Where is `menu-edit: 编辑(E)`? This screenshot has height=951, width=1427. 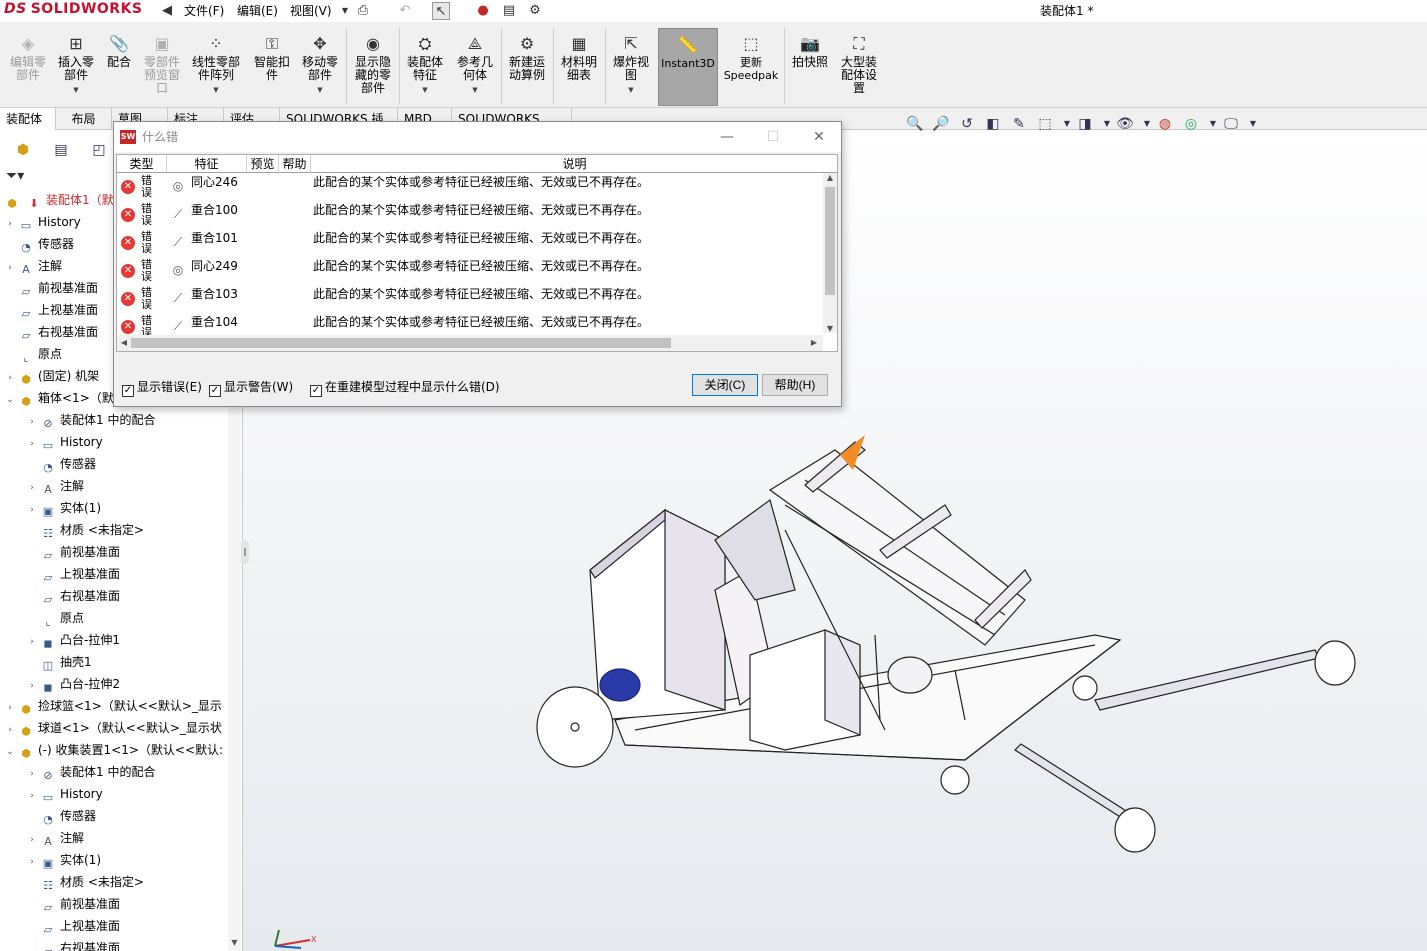
menu-edit: 编辑(E) is located at coordinates (257, 11).